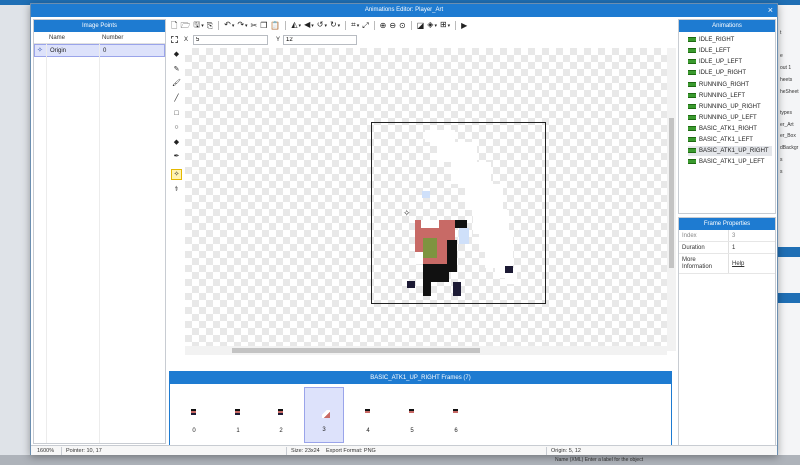 Image resolution: width=800 pixels, height=465 pixels. What do you see at coordinates (254, 26) in the screenshot?
I see `cut-icon: ✂` at bounding box center [254, 26].